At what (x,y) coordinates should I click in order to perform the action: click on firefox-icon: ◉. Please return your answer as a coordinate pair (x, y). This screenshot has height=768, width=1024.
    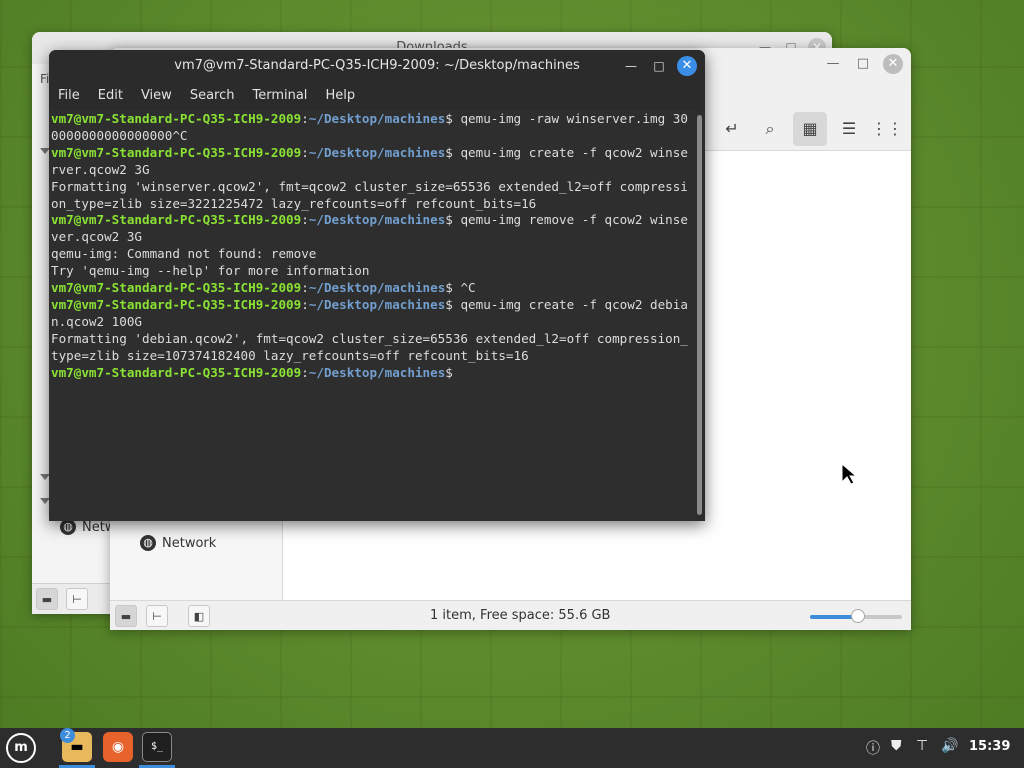
    Looking at the image, I should click on (118, 747).